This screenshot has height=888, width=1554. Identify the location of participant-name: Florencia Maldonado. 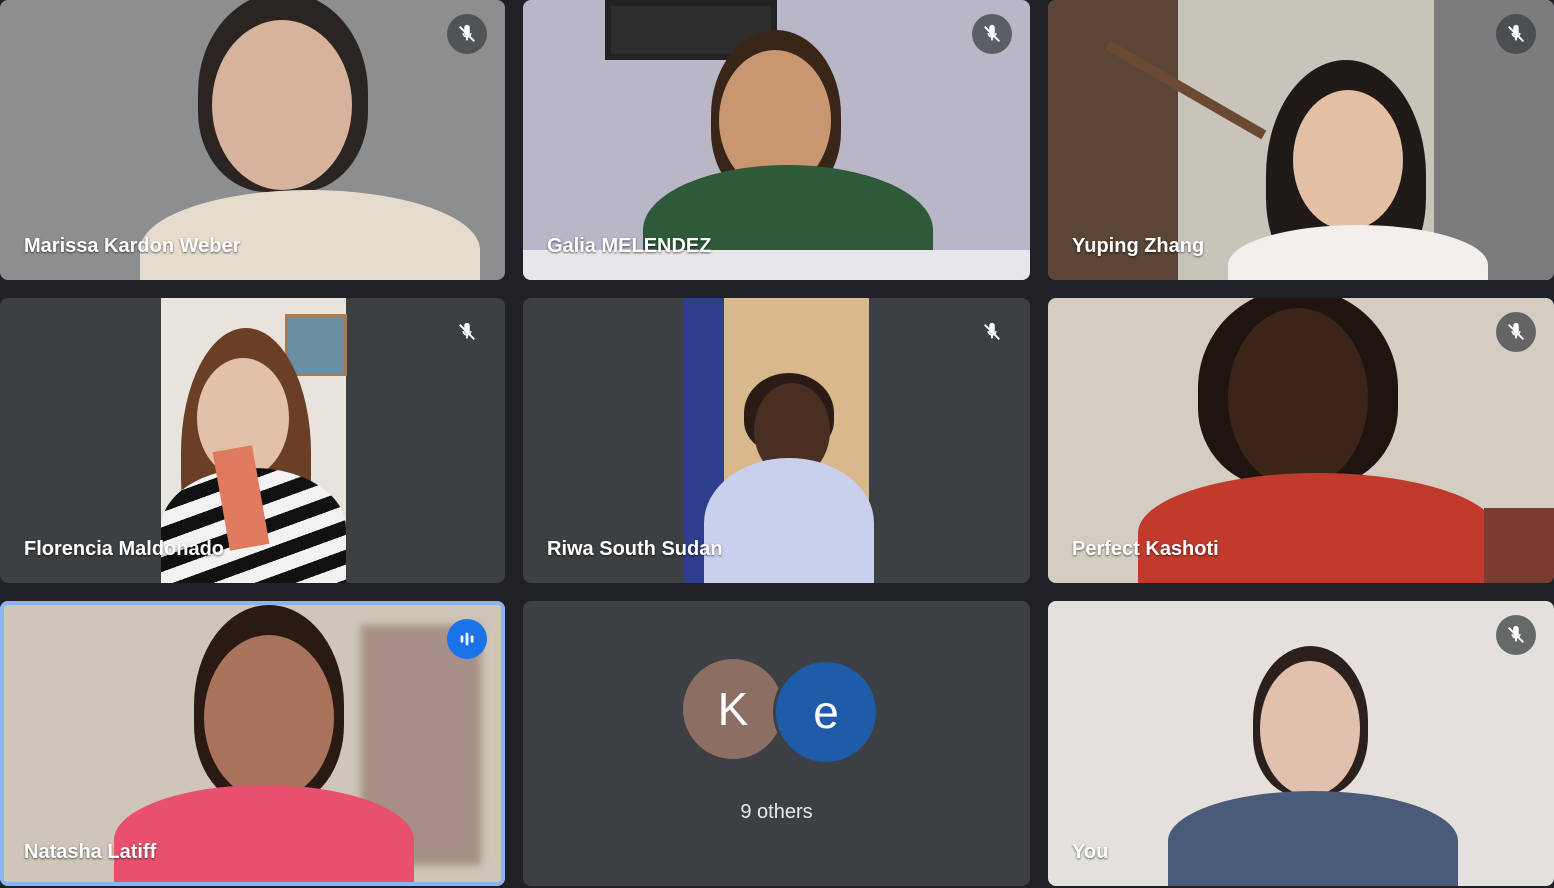
(124, 549).